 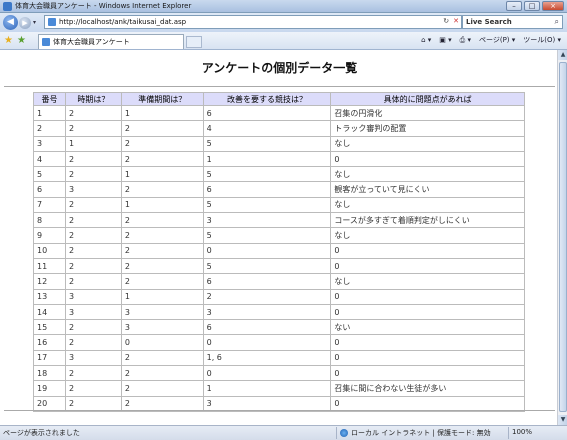 I want to click on scroll-down-icon: ▼, so click(x=562, y=420).